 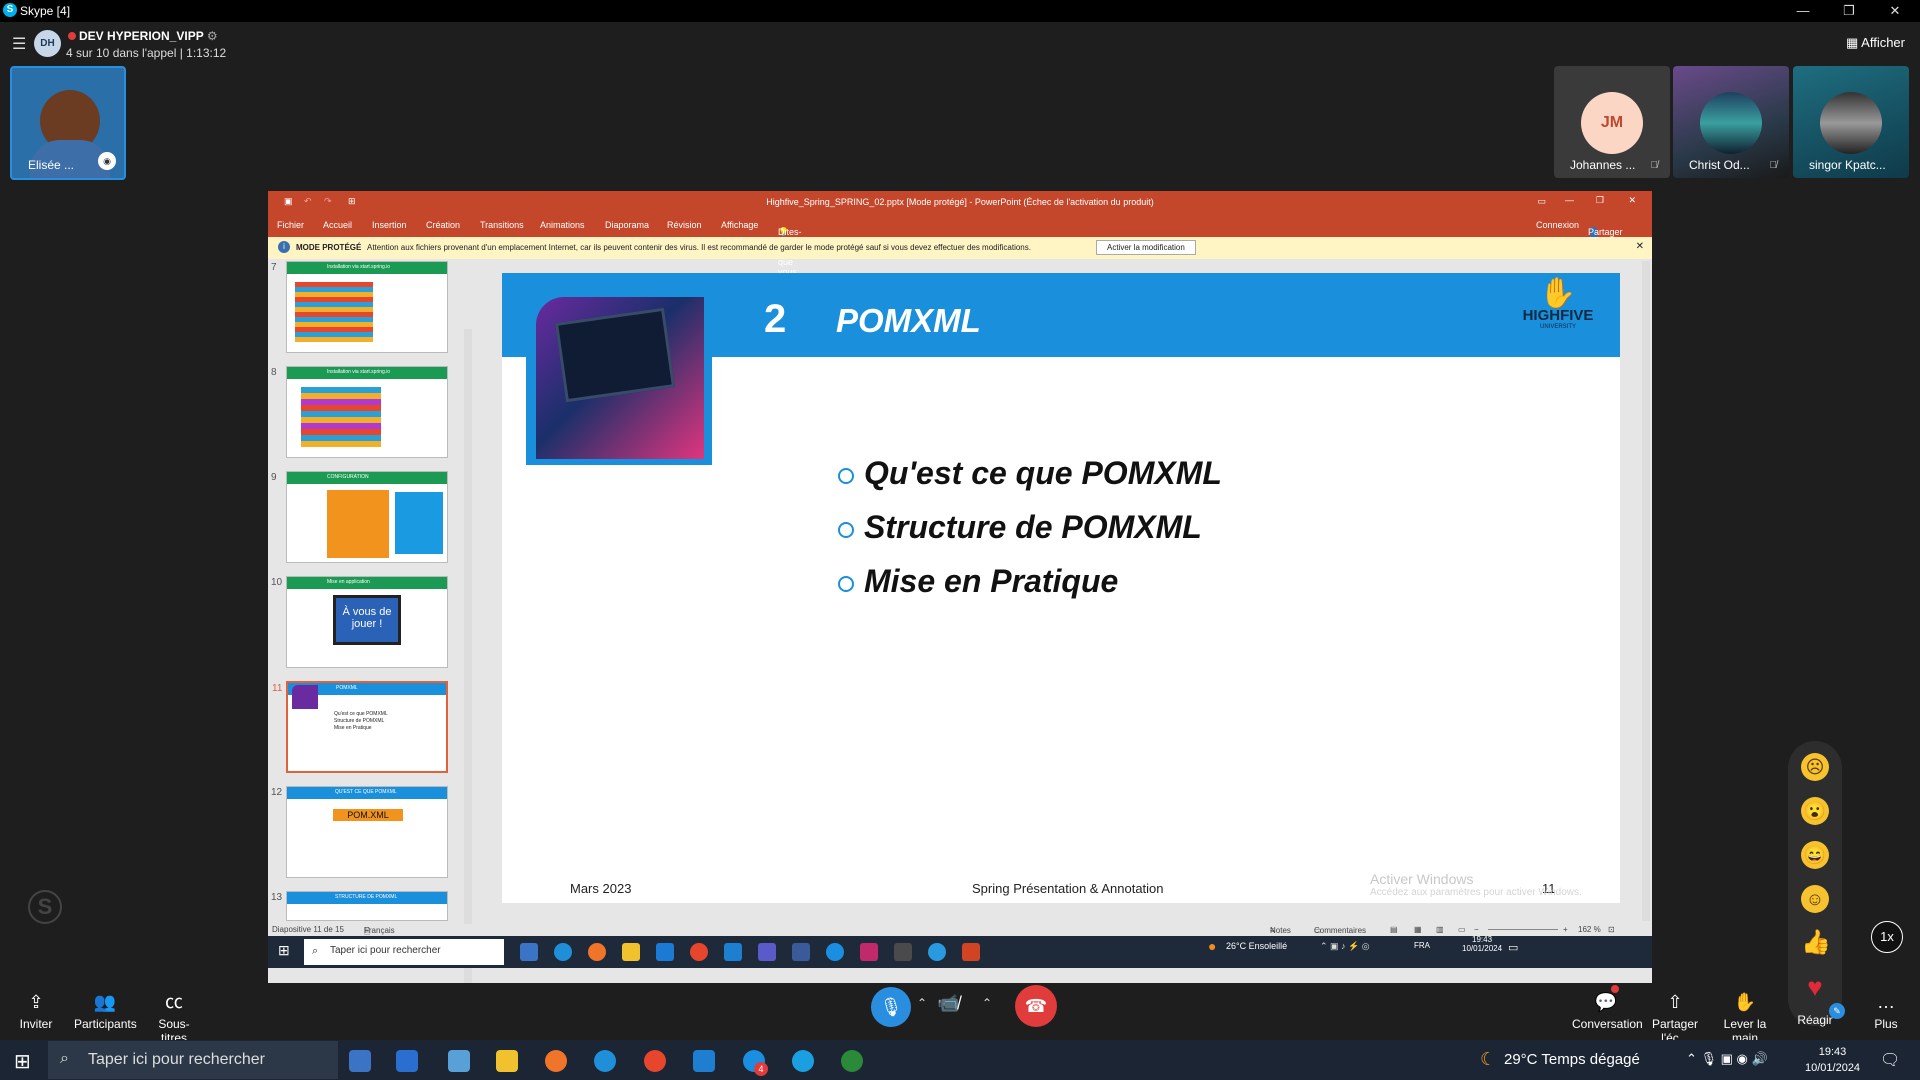 I want to click on mic-options-chevron-icon: ⌃, so click(x=922, y=1003).